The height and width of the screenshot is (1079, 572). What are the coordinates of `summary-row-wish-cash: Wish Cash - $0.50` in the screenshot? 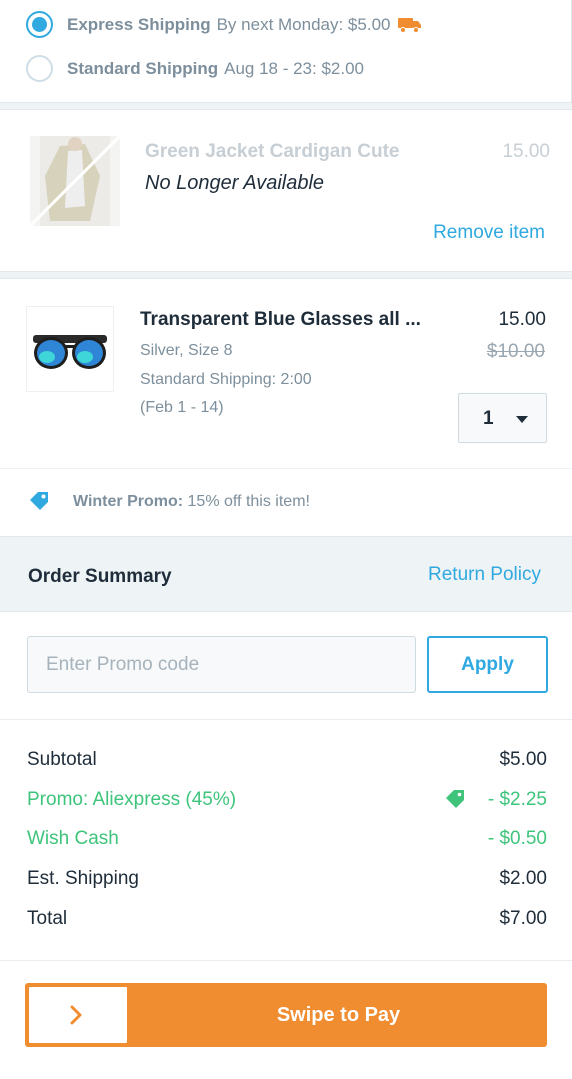 It's located at (287, 841).